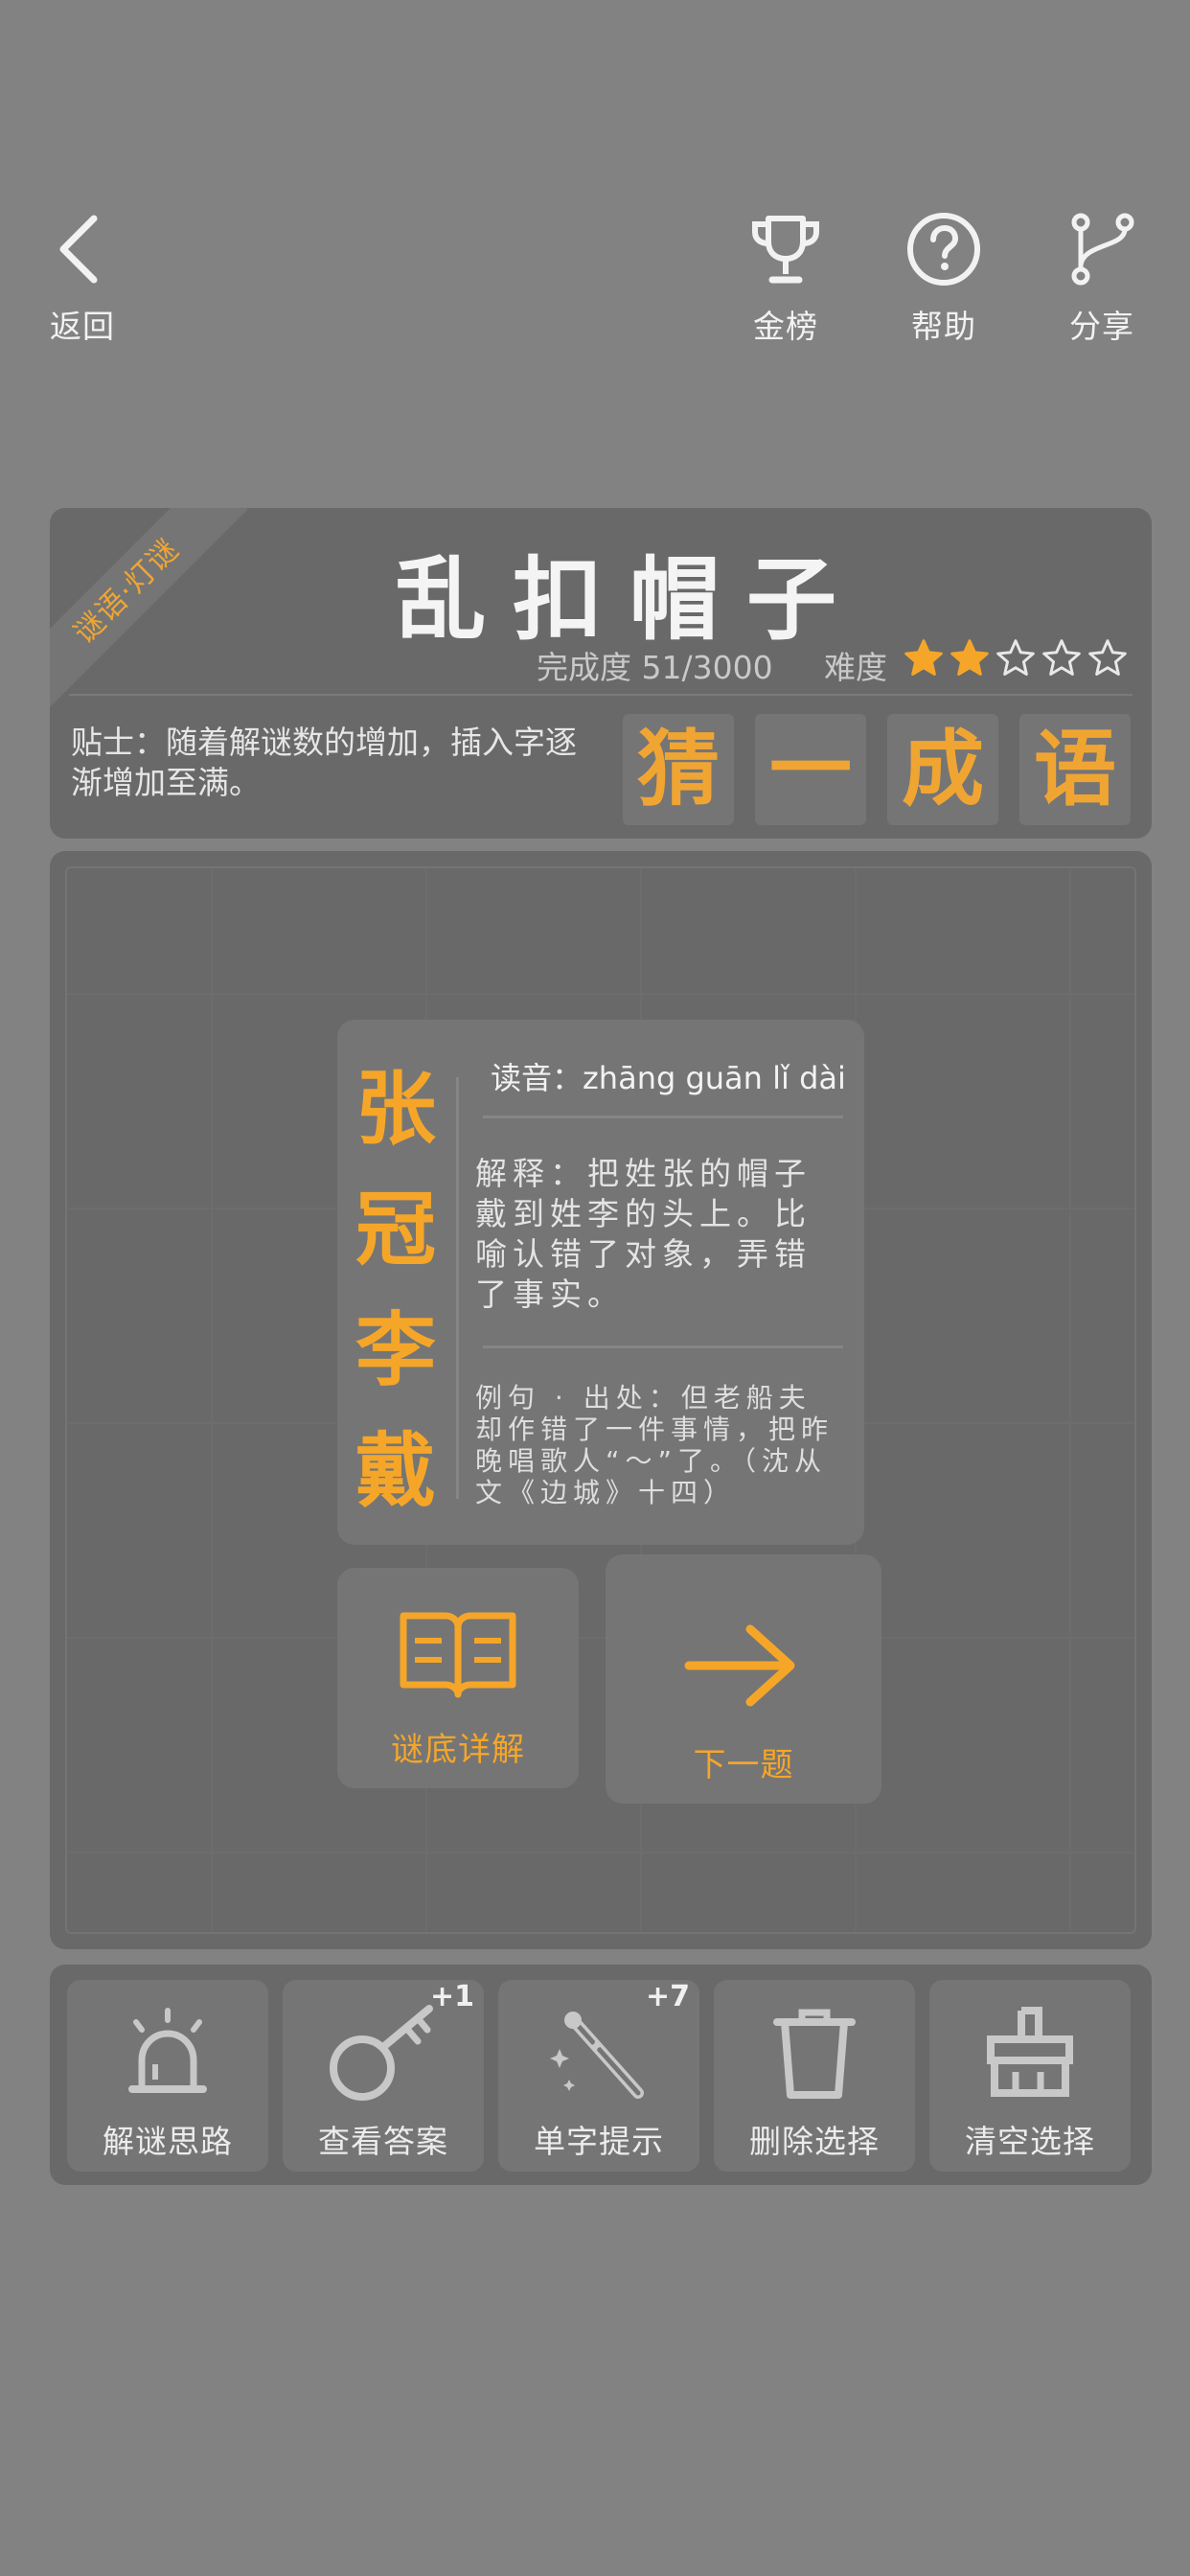 The width and height of the screenshot is (1190, 2576). I want to click on hint-char-tile: 一, so click(810, 769).